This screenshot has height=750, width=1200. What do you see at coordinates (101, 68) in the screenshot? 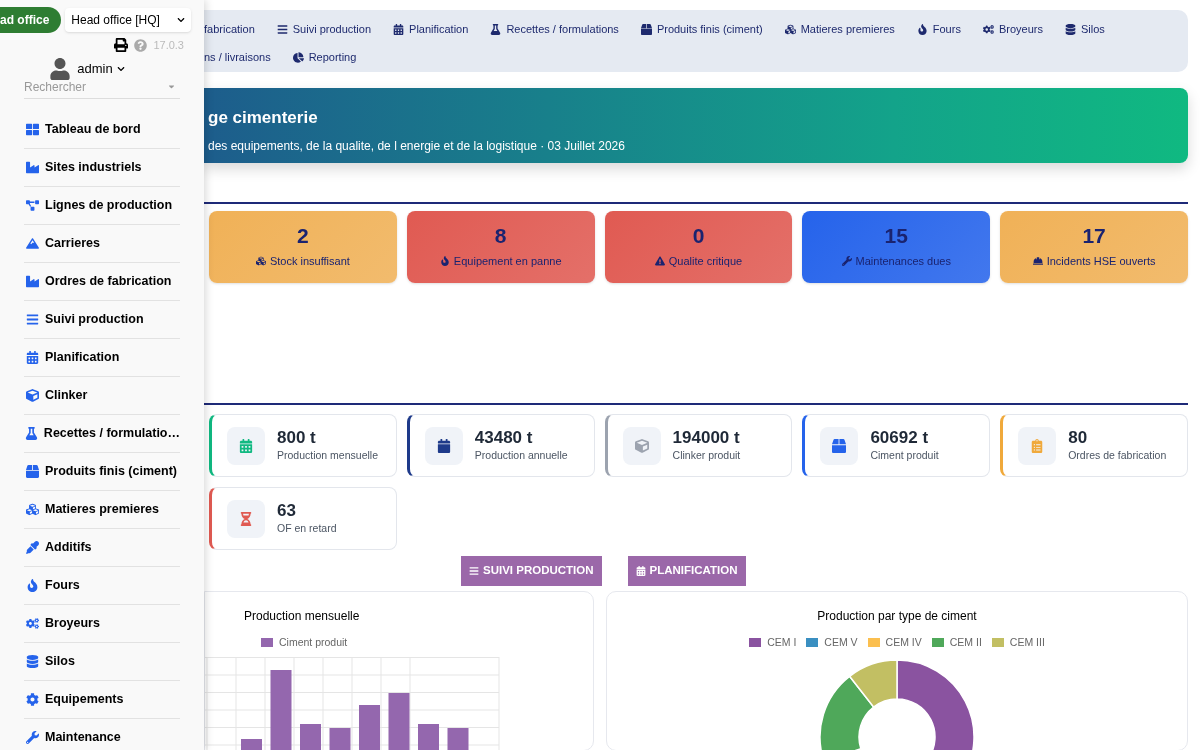
I see `user-menu: admin` at bounding box center [101, 68].